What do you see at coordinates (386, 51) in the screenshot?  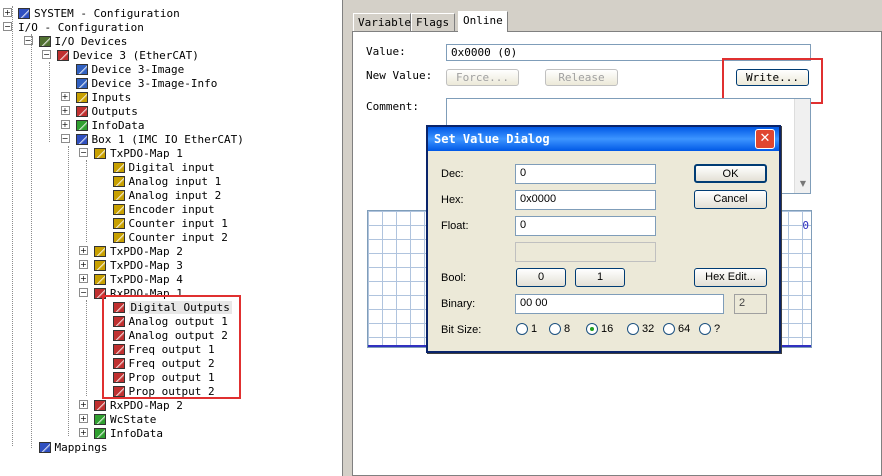 I see `value-label: Value:` at bounding box center [386, 51].